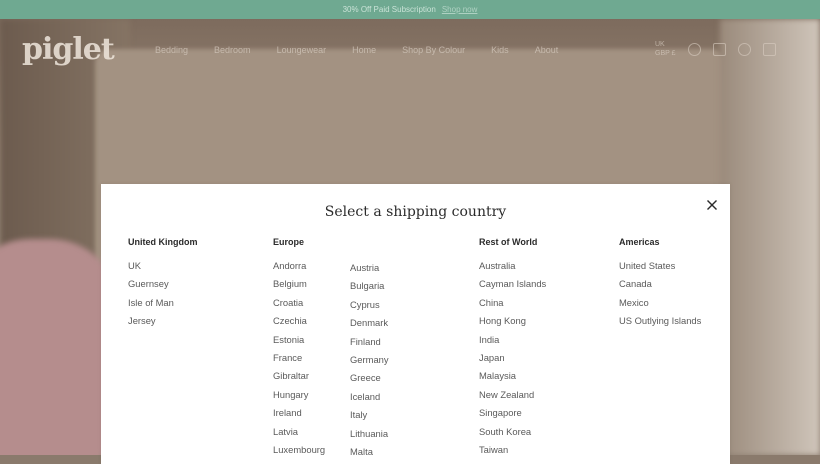 This screenshot has height=464, width=820. I want to click on country-link: Canada, so click(660, 284).